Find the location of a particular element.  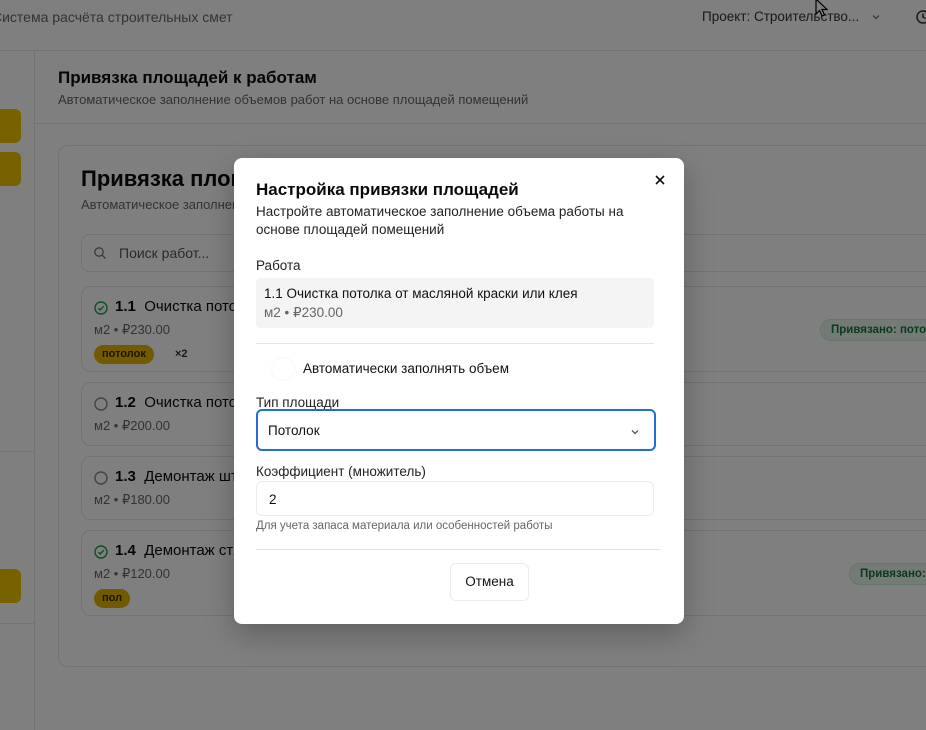

work-label: Работа is located at coordinates (278, 265).